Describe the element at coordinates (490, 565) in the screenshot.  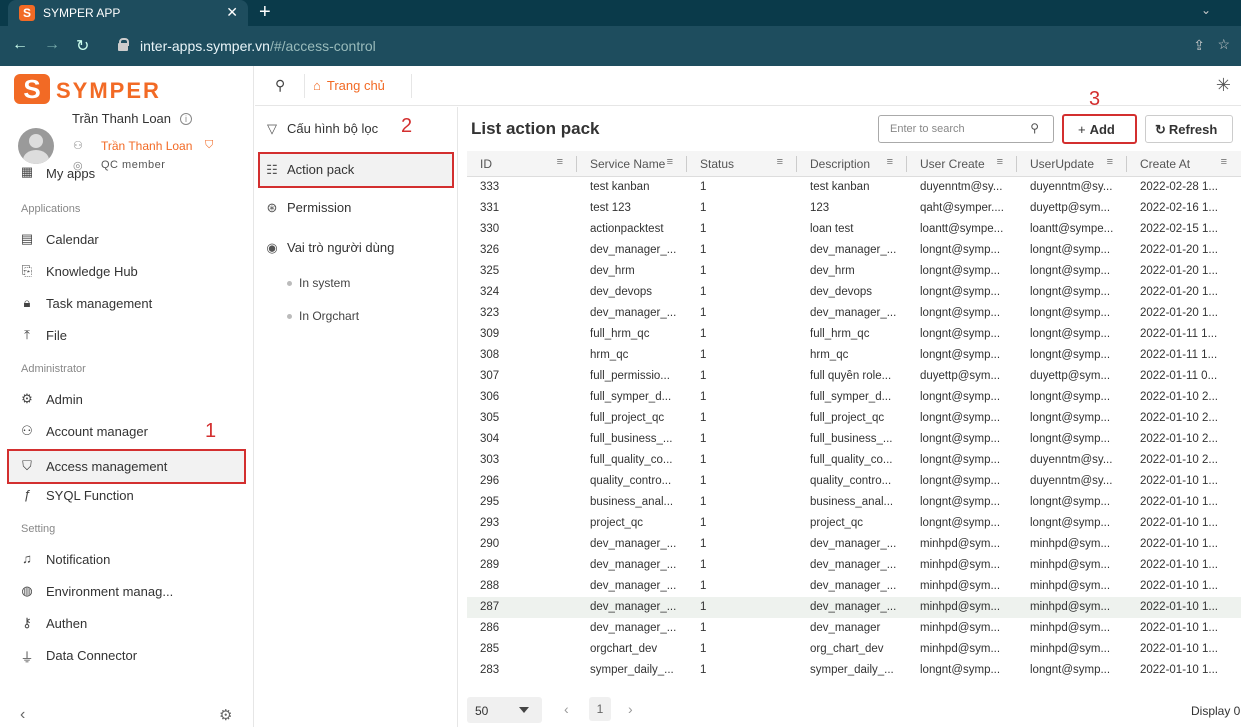
I see `cell-id: 289` at that location.